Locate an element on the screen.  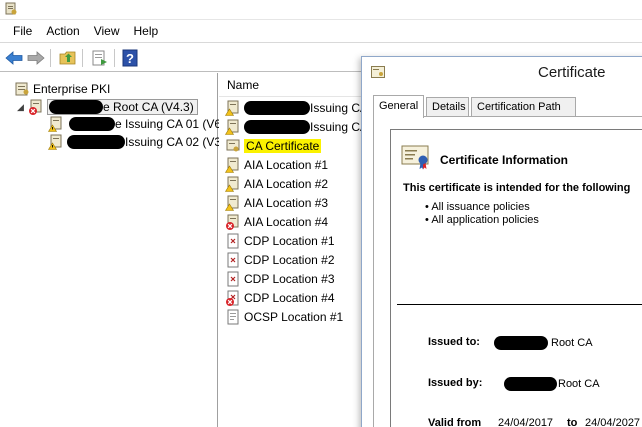
section-divider is located at coordinates (519, 304).